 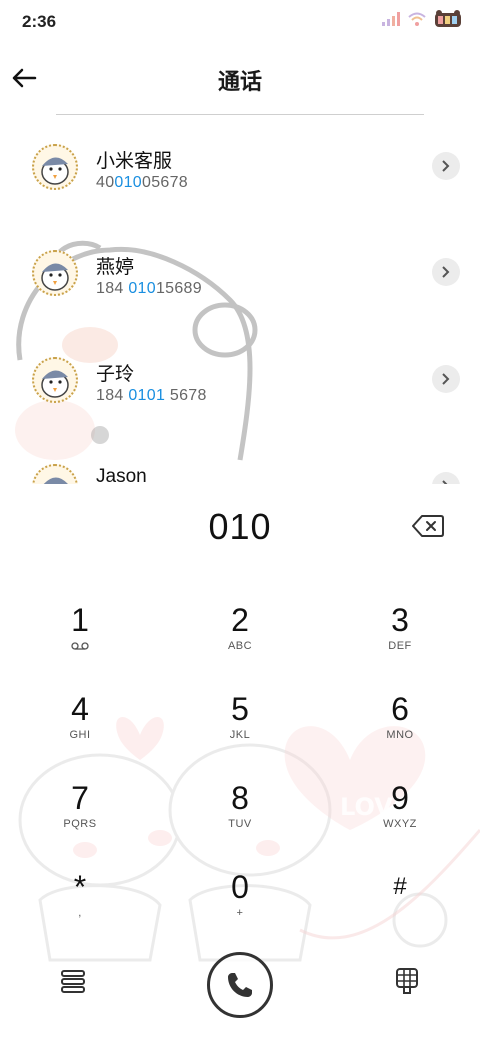 What do you see at coordinates (121, 475) in the screenshot?
I see `contact-name: Jason` at bounding box center [121, 475].